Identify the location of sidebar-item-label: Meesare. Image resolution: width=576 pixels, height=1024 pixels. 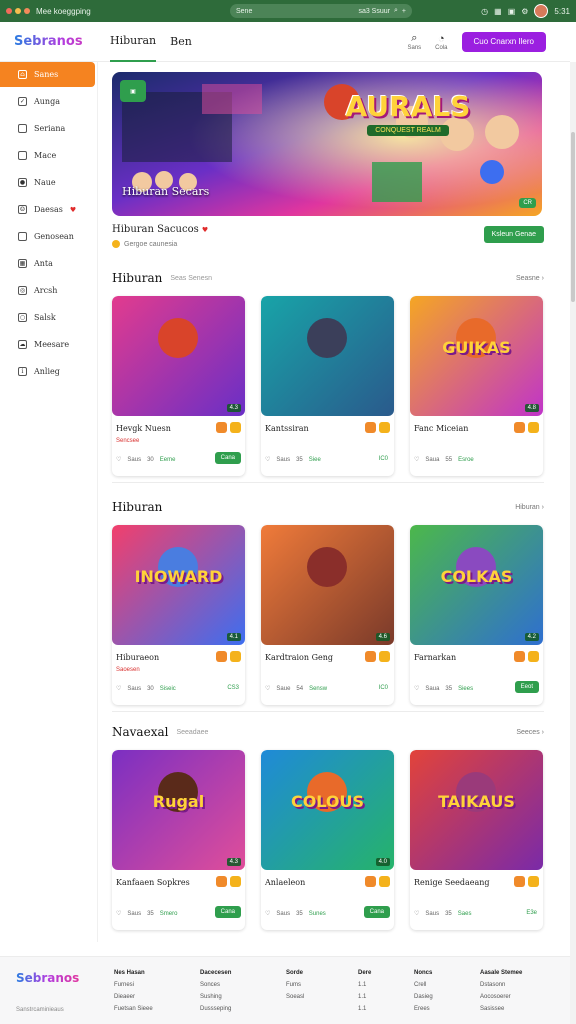
(52, 344).